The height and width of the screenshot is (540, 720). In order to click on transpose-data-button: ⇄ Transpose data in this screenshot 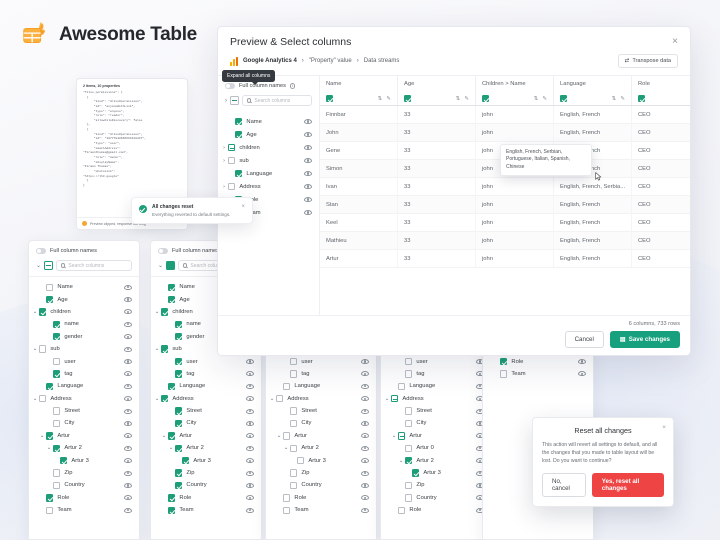, I will do `click(647, 61)`.